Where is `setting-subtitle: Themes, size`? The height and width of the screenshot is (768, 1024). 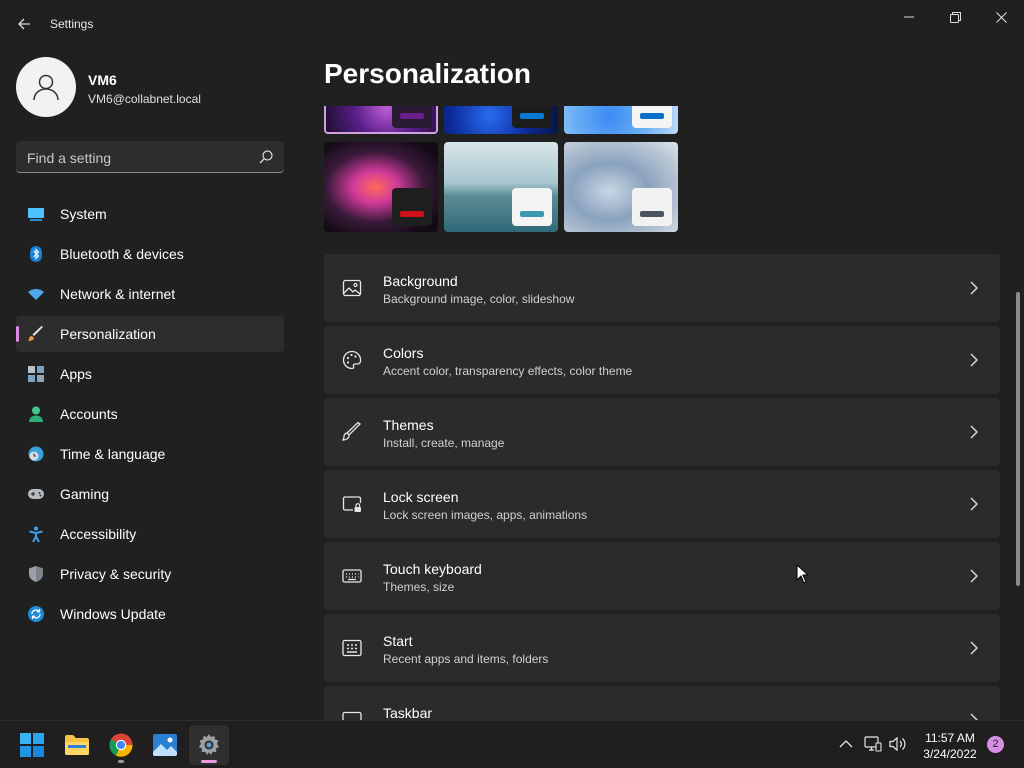 setting-subtitle: Themes, size is located at coordinates (419, 587).